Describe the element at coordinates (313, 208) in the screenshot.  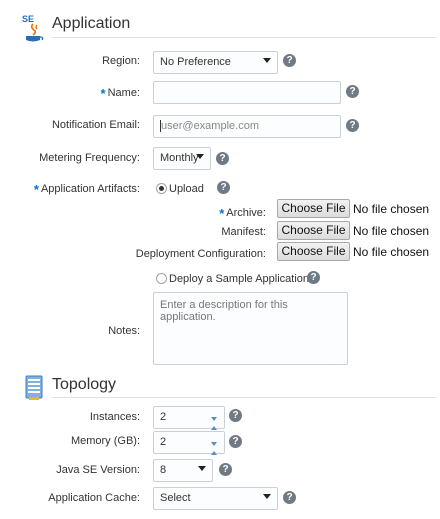
I see `archive-choose-file-button: Choose File` at that location.